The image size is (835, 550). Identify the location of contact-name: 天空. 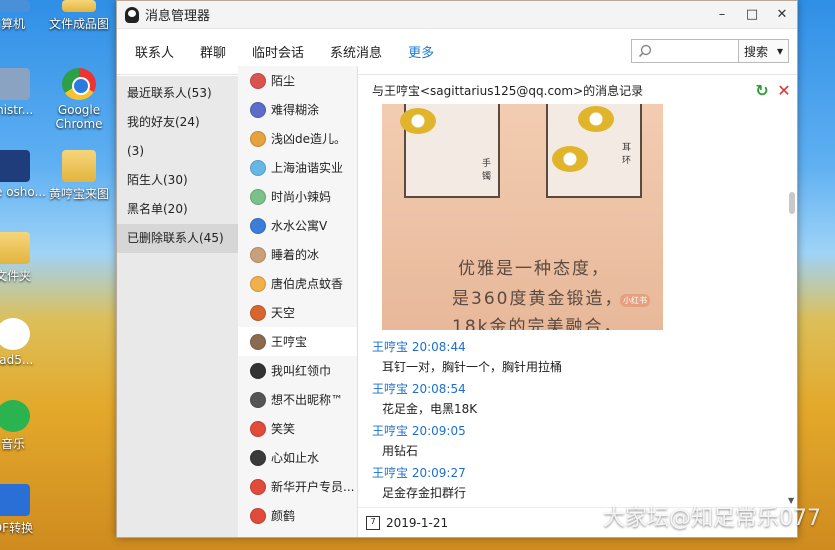
(283, 313).